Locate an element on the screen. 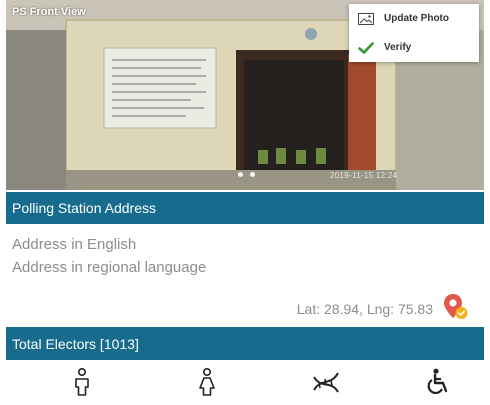 The image size is (490, 405). photo-options-menu: Update Photo Verify is located at coordinates (414, 33).